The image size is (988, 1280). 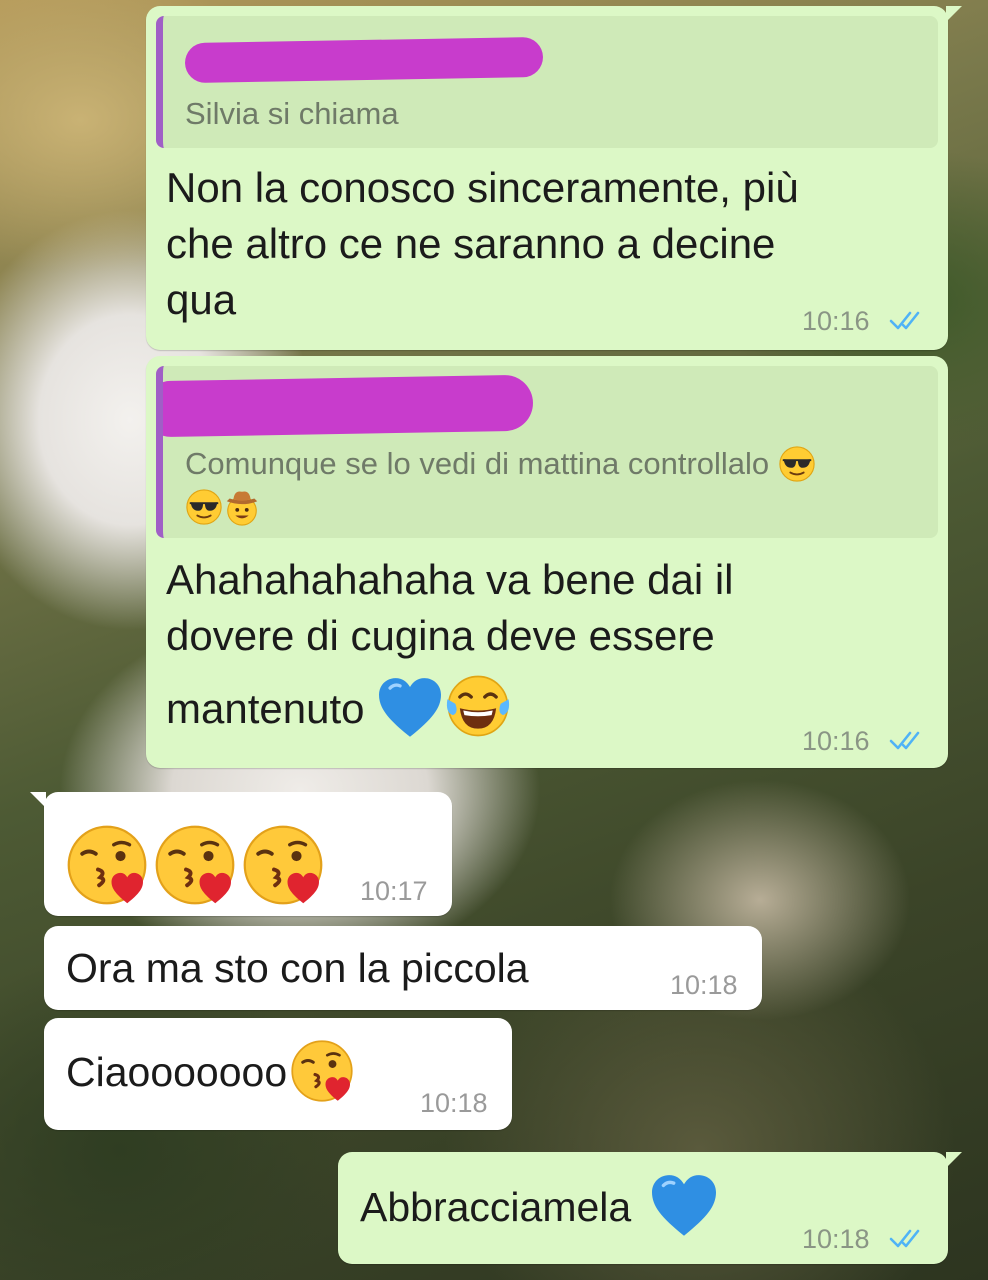 I want to click on quoted-message-text: Silvia si chiama, so click(x=292, y=113).